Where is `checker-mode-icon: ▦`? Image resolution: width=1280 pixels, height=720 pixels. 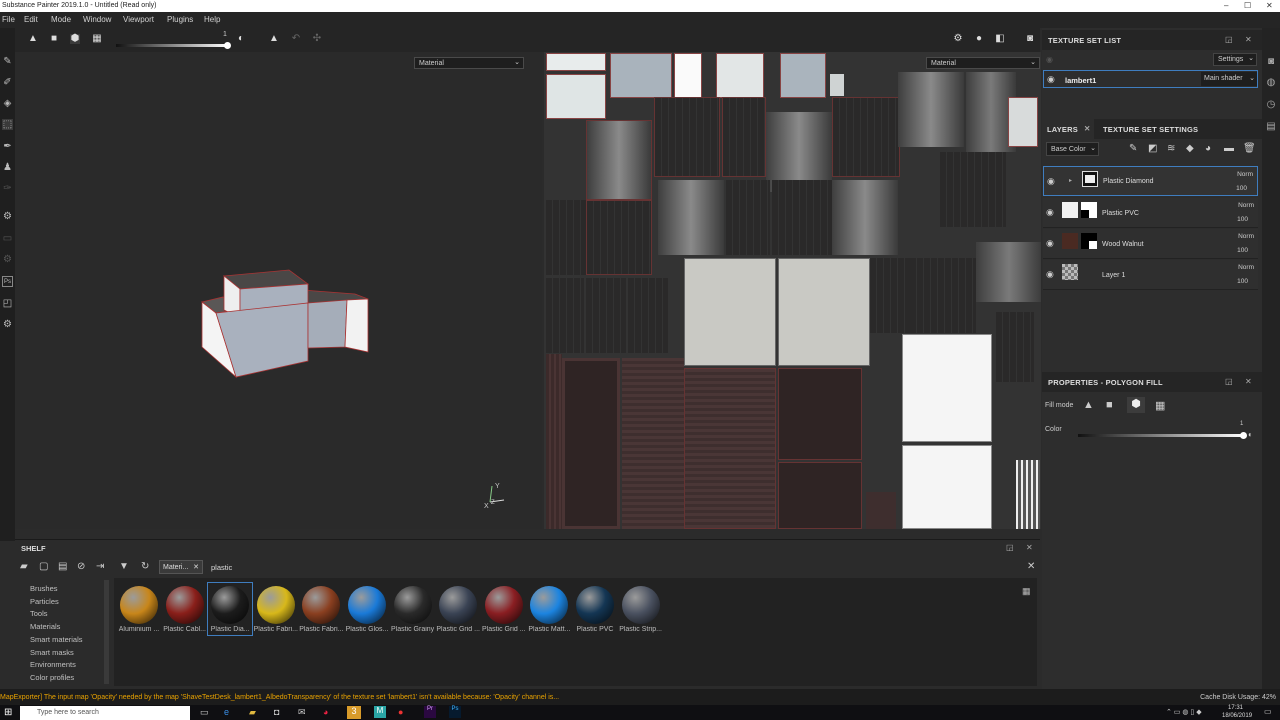
checker-mode-icon: ▦ is located at coordinates (97, 39).